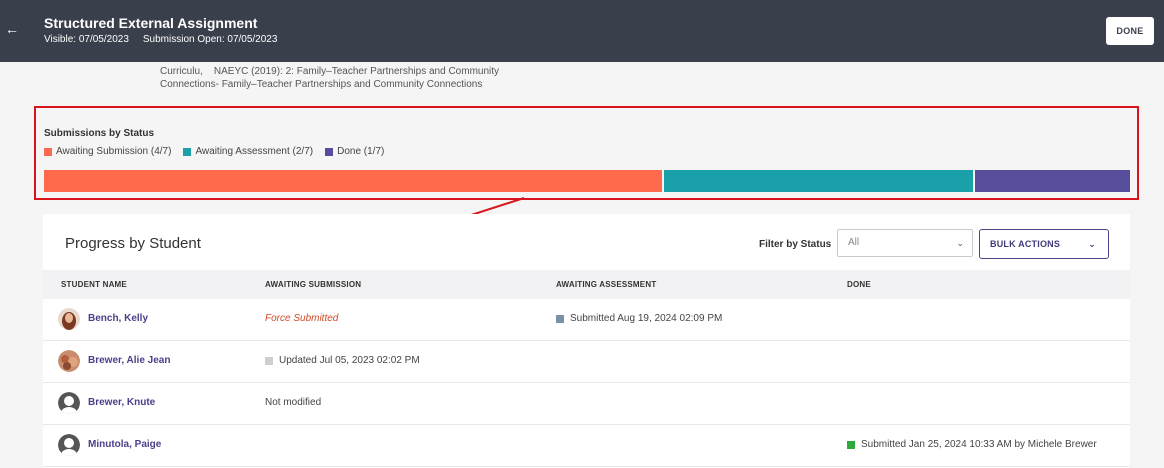  I want to click on seg-awaiting-submission, so click(353, 181).